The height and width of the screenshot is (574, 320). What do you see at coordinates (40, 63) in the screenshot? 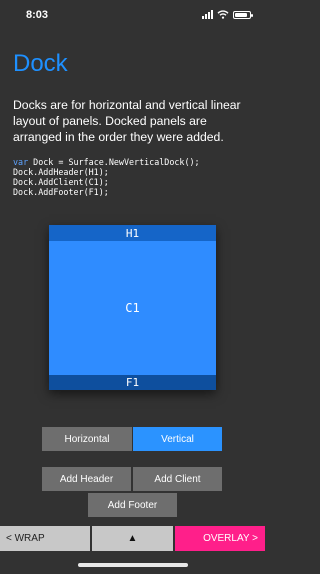
I see `page-title: Dock` at bounding box center [40, 63].